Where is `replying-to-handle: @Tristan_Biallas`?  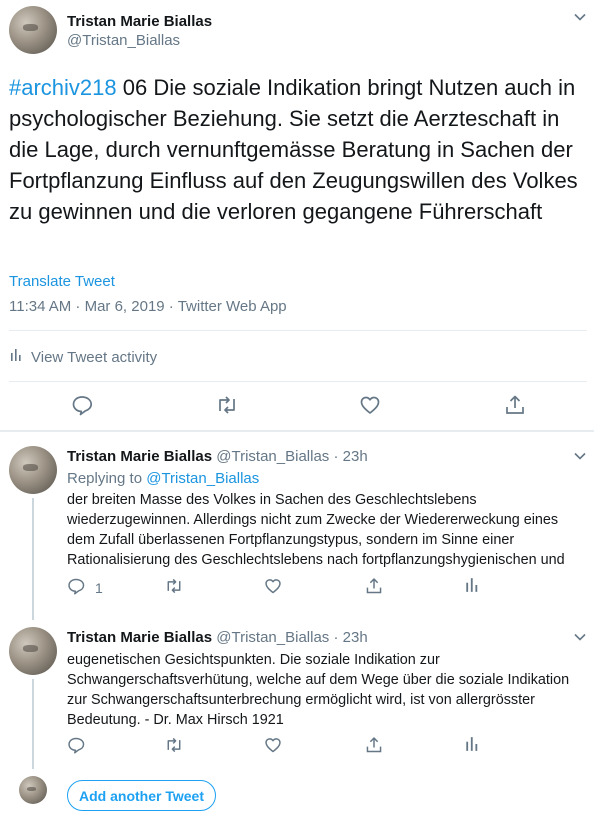
replying-to-handle: @Tristan_Biallas is located at coordinates (202, 478).